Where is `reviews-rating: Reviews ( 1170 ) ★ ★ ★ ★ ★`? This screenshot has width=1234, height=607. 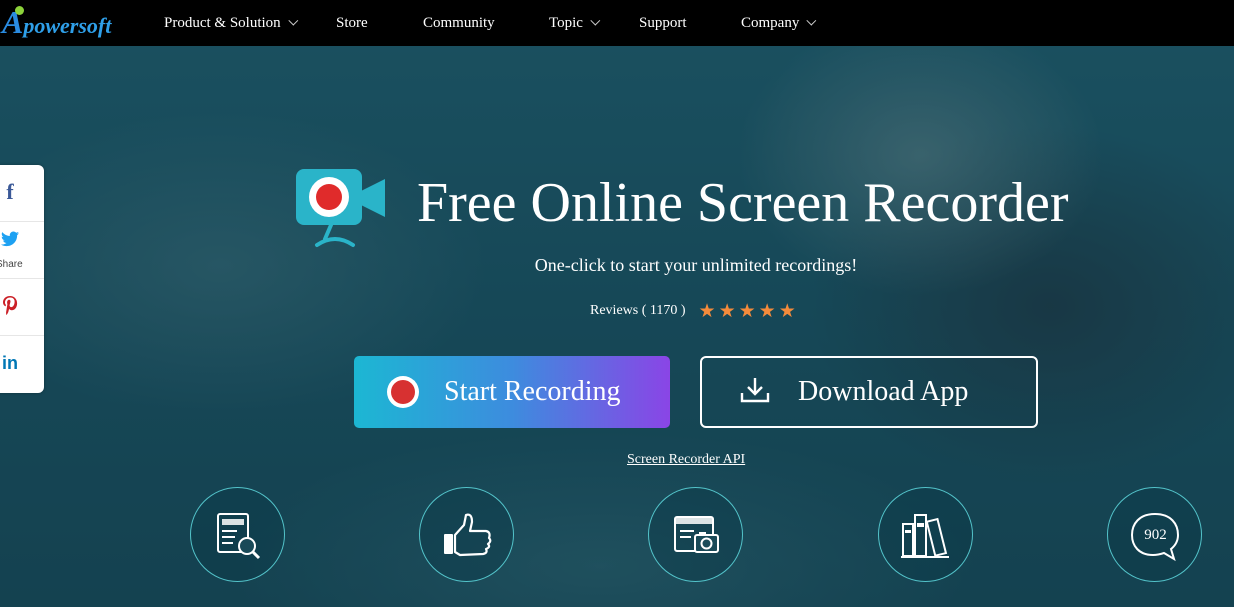
reviews-rating: Reviews ( 1170 ) ★ ★ ★ ★ ★ is located at coordinates (693, 311).